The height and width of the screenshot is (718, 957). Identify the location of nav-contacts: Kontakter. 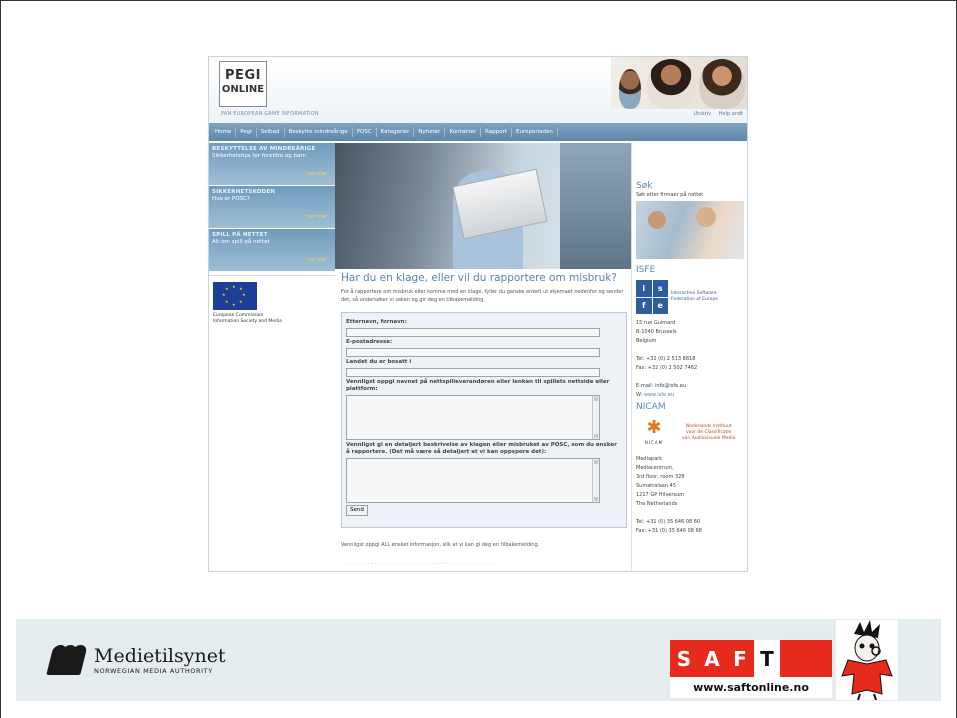
(463, 132).